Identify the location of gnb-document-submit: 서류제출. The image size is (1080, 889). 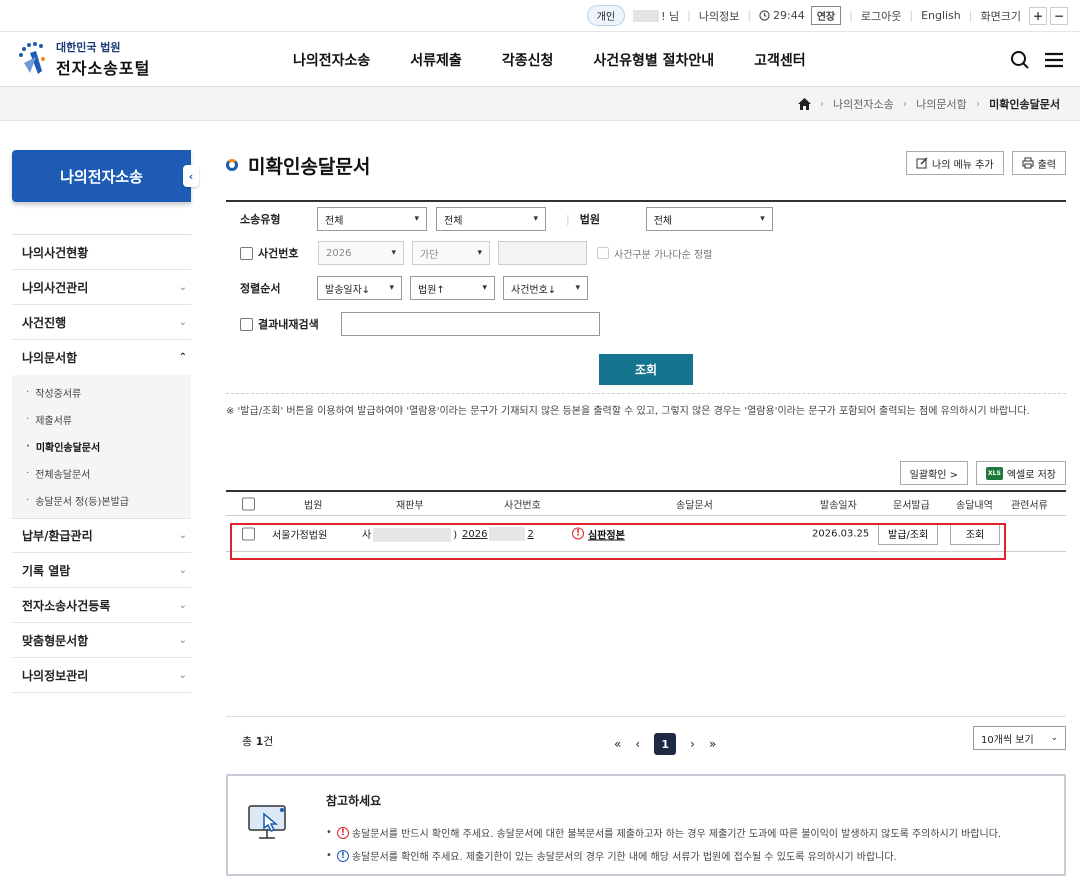
(436, 60).